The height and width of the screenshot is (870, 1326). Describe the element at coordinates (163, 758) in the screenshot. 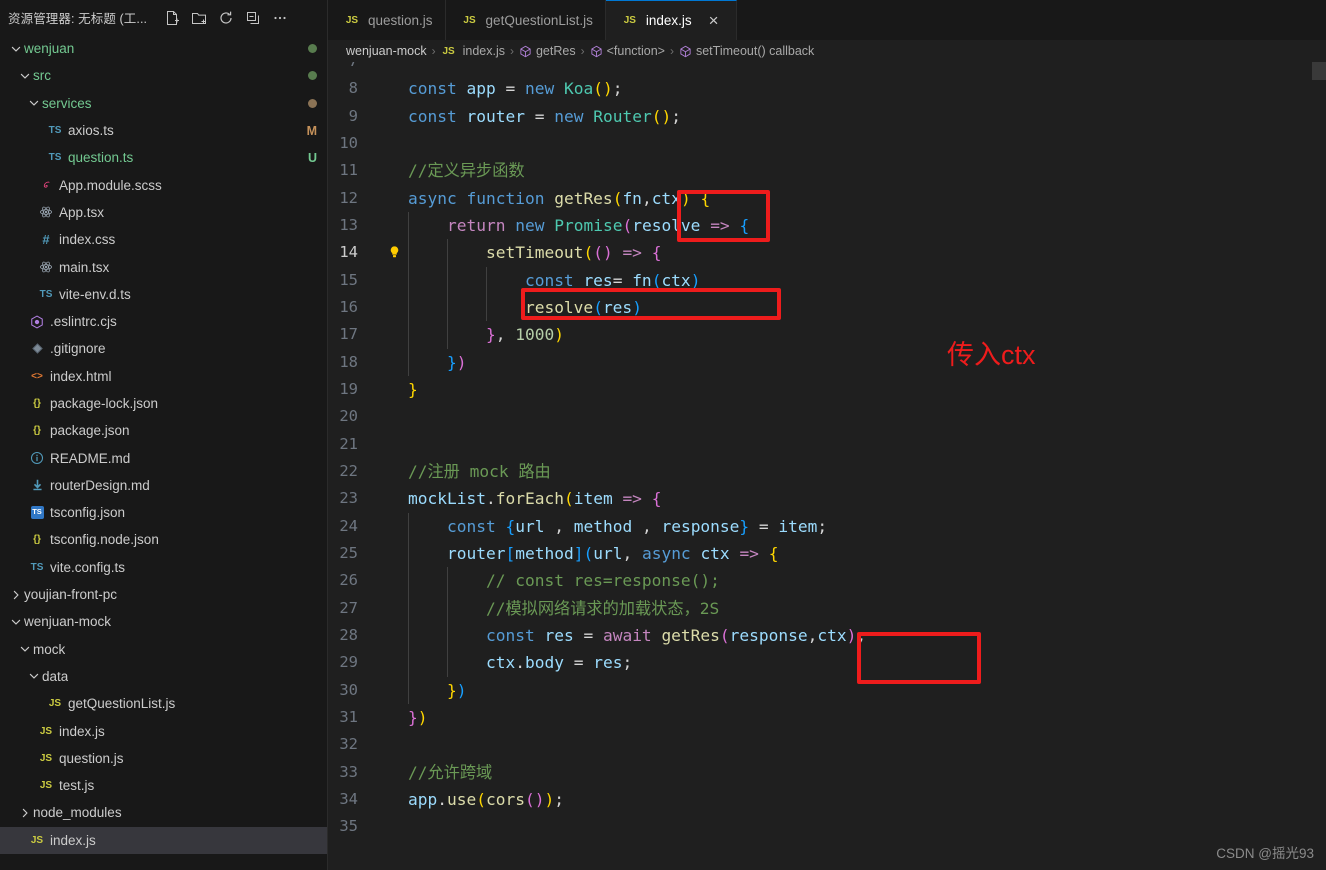

I see `tree-item-question-js: JS question.js` at that location.